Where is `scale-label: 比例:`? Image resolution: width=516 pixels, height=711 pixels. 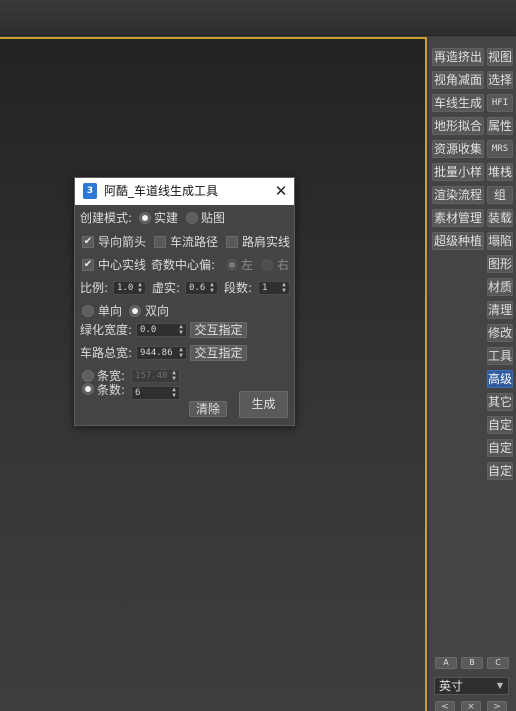
scale-label: 比例: is located at coordinates (94, 288).